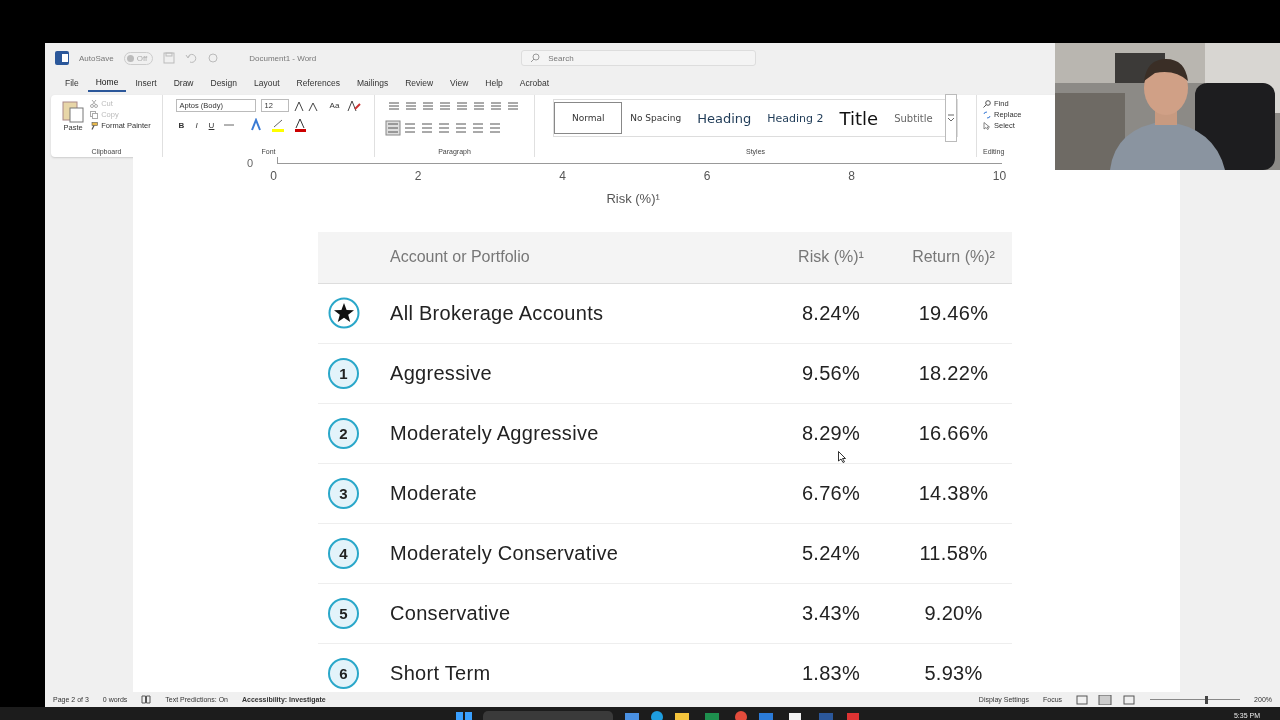 The image size is (1280, 720). I want to click on mouse-pointer-icon, so click(842, 457).